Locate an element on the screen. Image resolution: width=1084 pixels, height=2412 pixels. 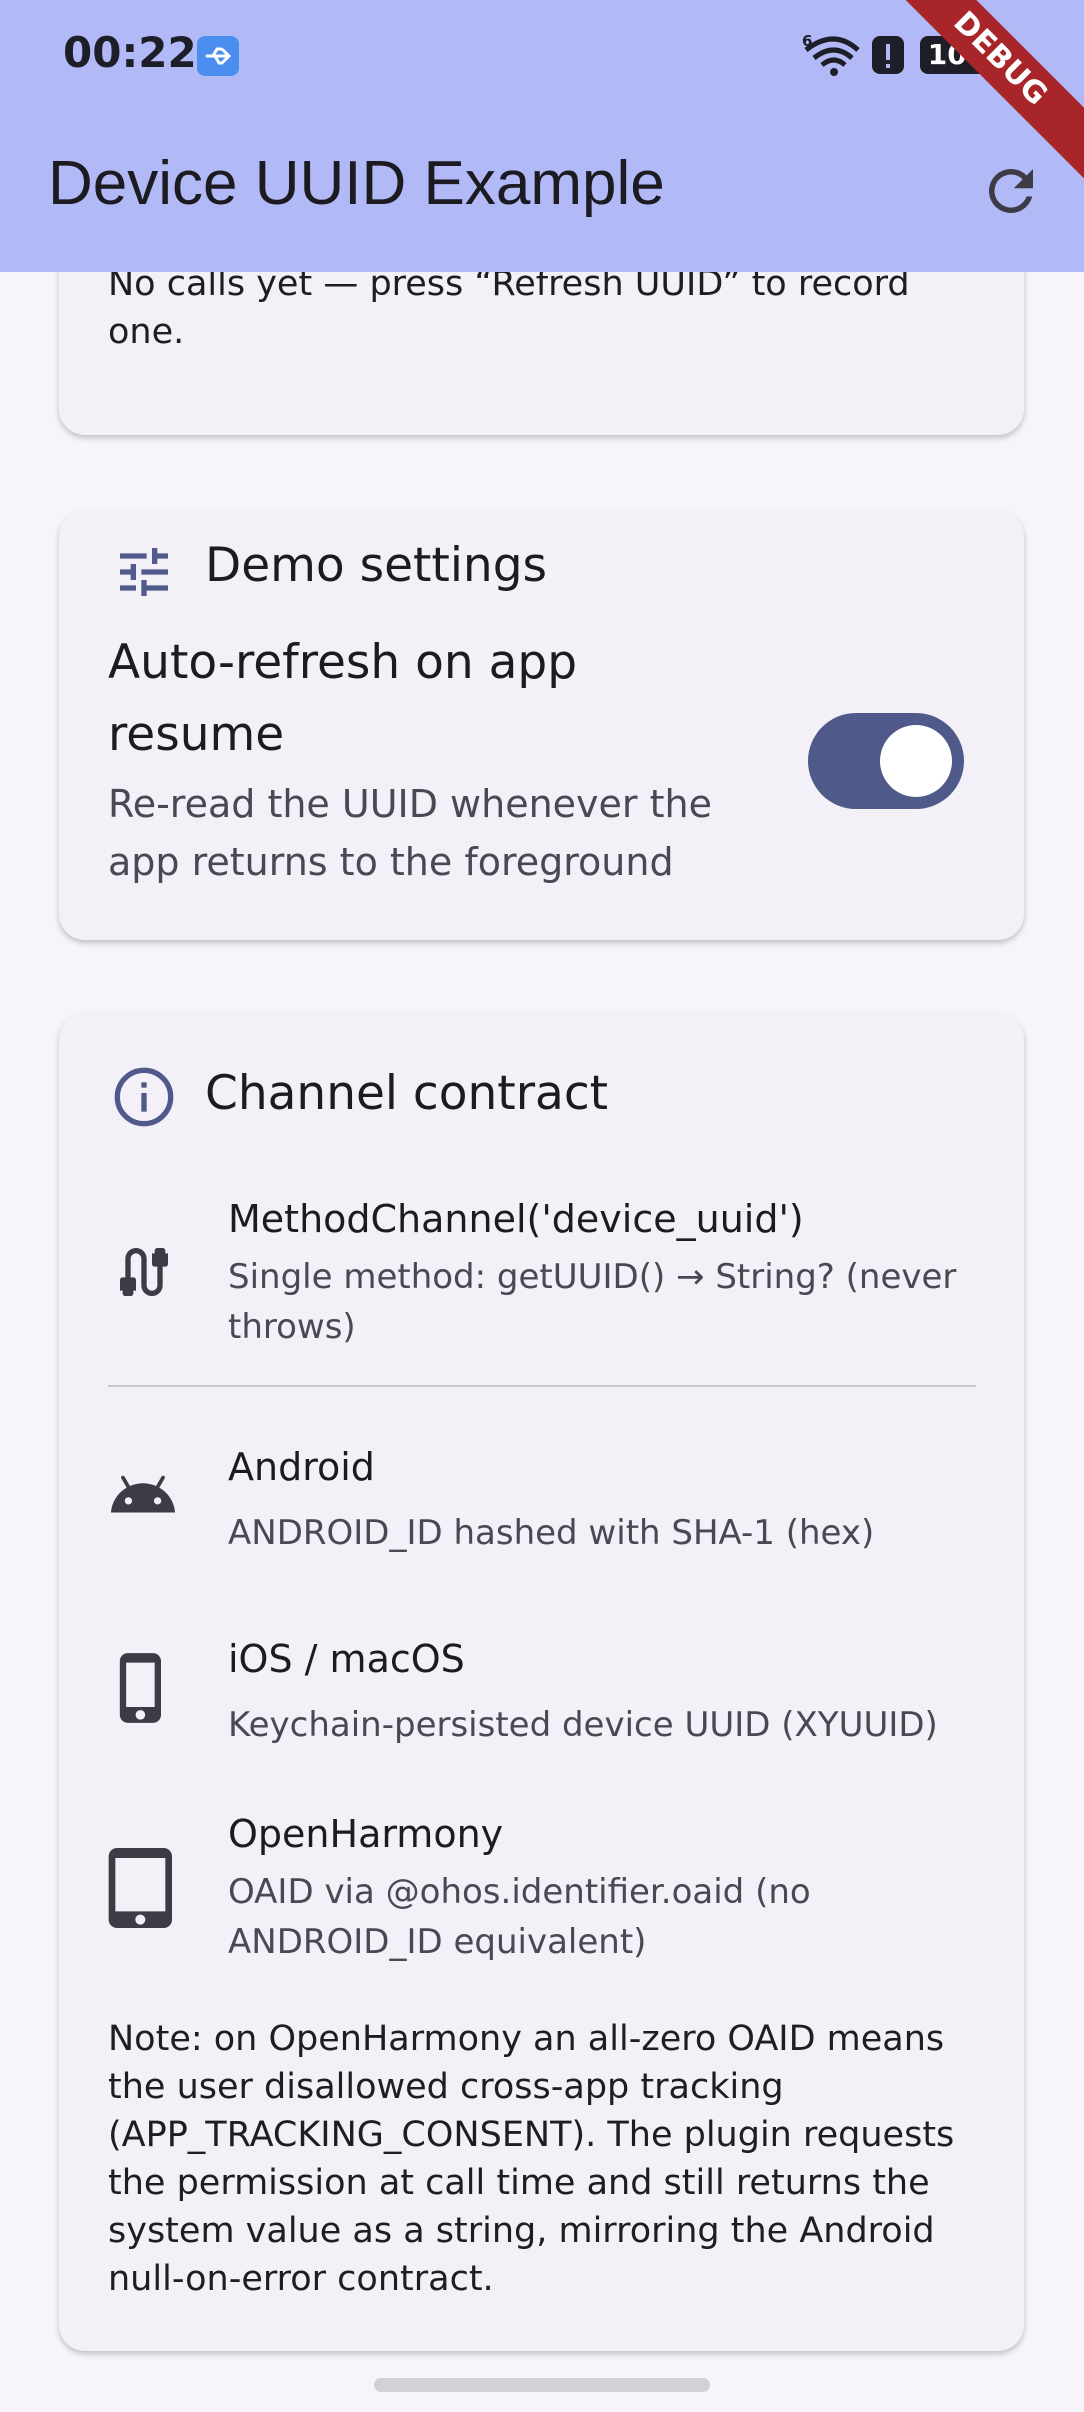
row-title-android: Android is located at coordinates (301, 1467).